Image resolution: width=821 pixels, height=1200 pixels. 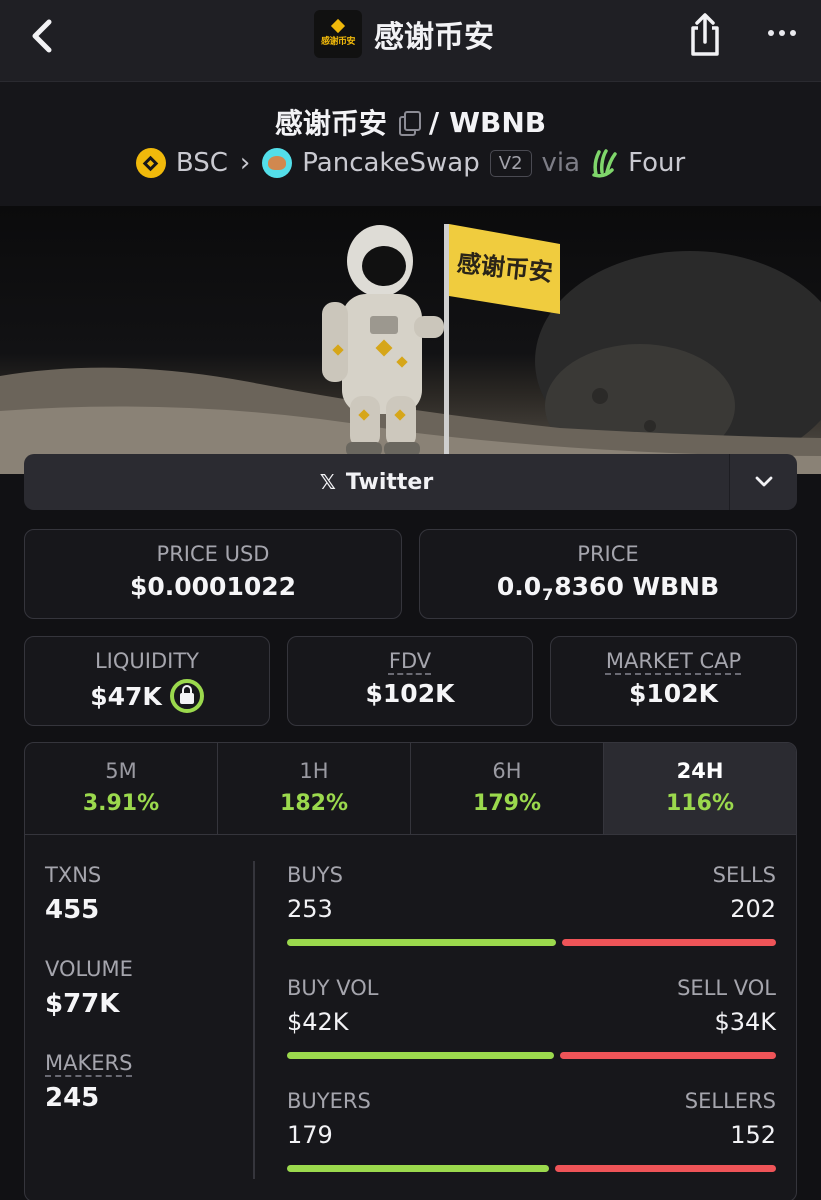 I want to click on makers-value: 245, so click(x=72, y=1098).